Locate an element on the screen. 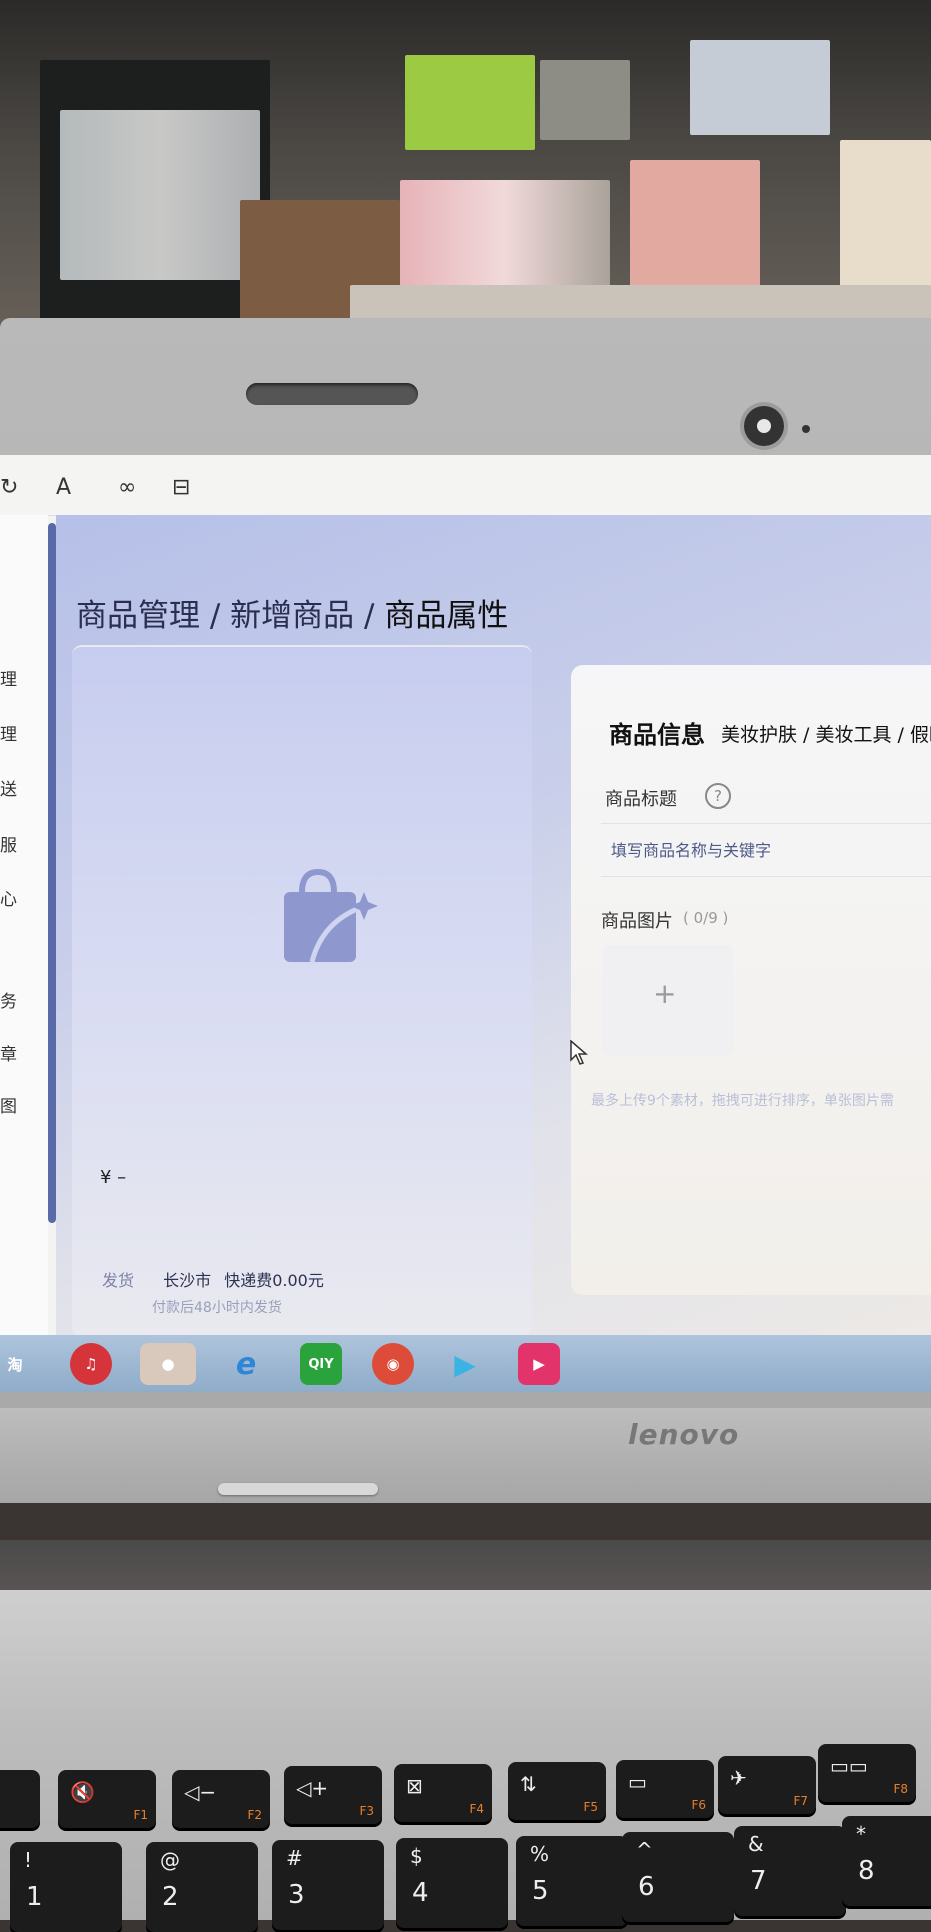  sidebar-item: 送 is located at coordinates (8, 787).